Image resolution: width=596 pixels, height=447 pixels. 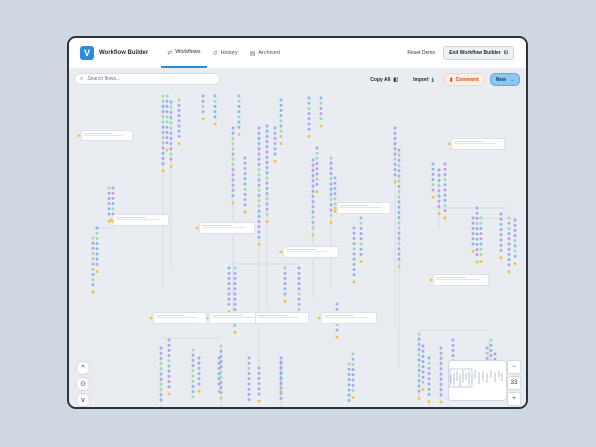 What do you see at coordinates (147, 79) in the screenshot?
I see `search-input` at bounding box center [147, 79].